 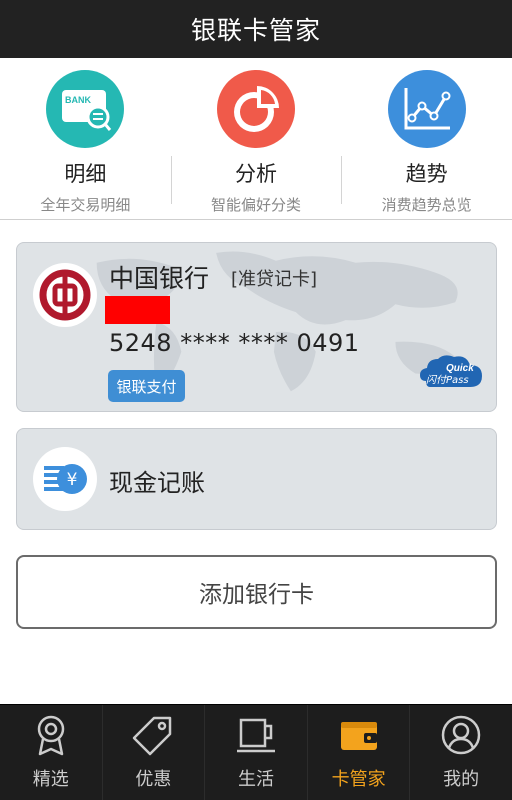 I want to click on tab-label: 卡管家, so click(x=358, y=779).